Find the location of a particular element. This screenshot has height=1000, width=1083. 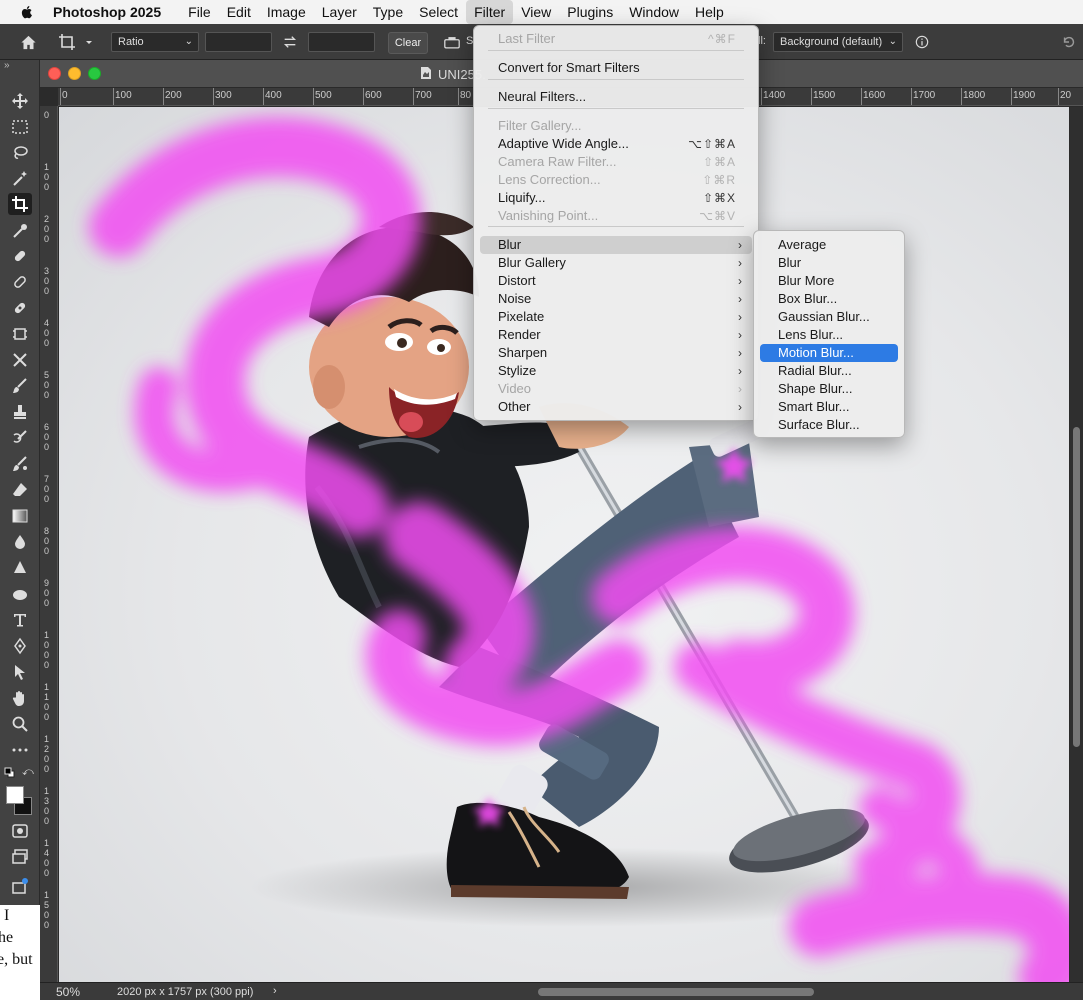

filter-menu-item-blur: Blur › is located at coordinates (616, 245).